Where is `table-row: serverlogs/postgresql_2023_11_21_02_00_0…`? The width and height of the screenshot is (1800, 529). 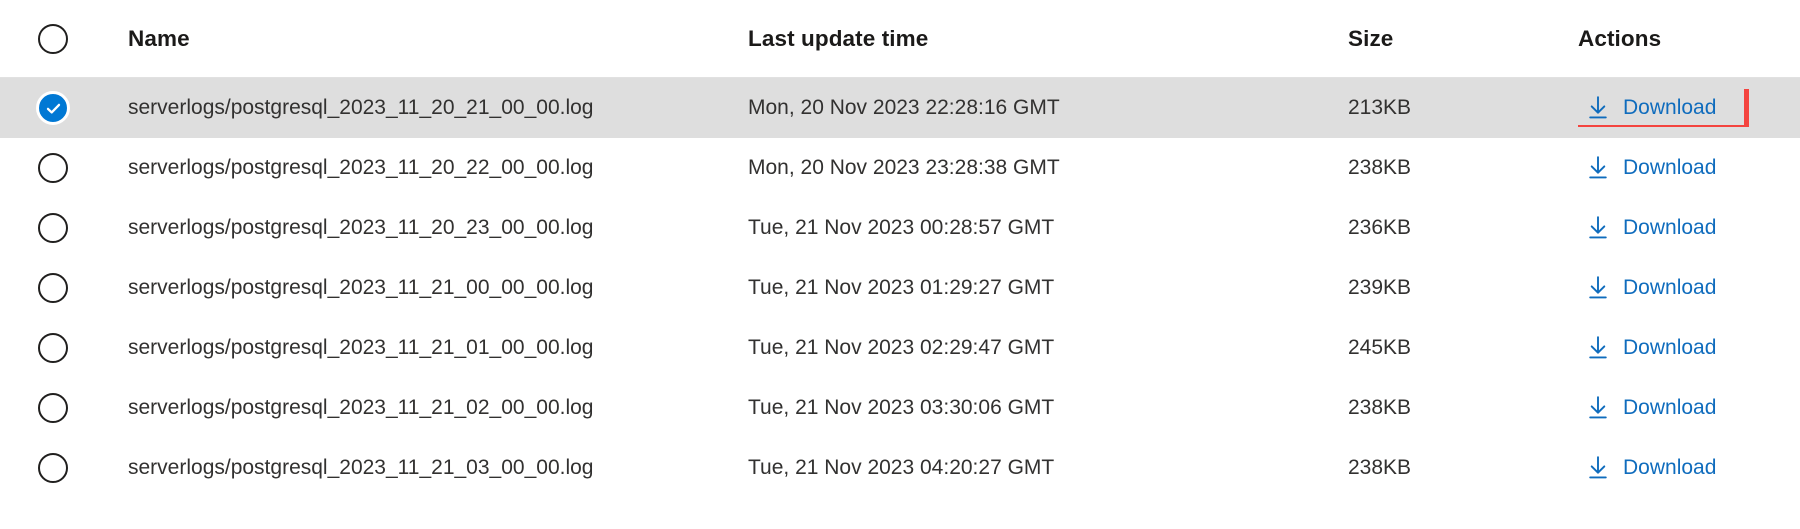 table-row: serverlogs/postgresql_2023_11_21_02_00_0… is located at coordinates (900, 408).